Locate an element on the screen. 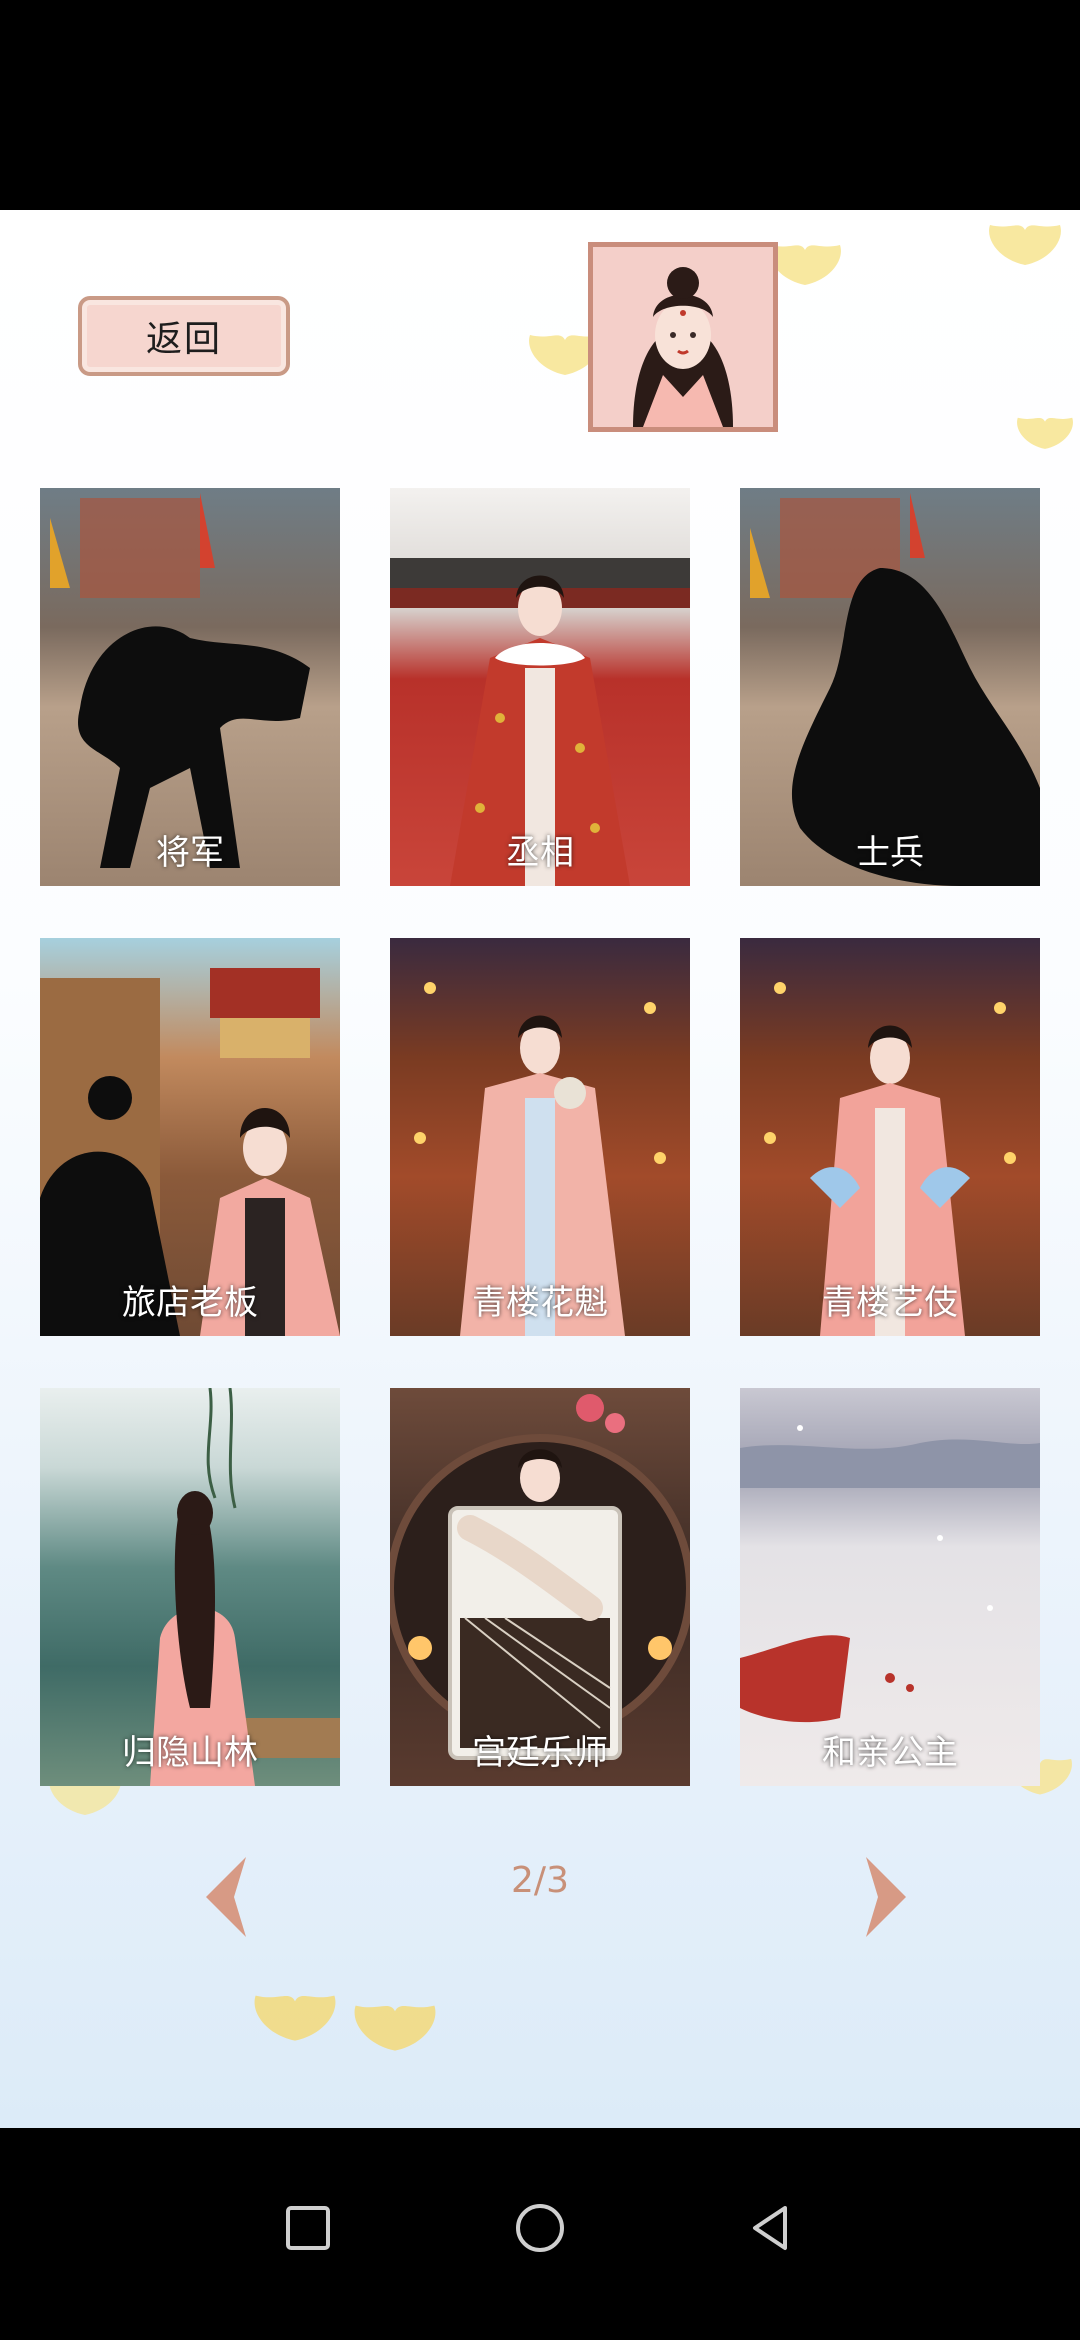  page-indicator: 2/3 is located at coordinates (540, 1880).